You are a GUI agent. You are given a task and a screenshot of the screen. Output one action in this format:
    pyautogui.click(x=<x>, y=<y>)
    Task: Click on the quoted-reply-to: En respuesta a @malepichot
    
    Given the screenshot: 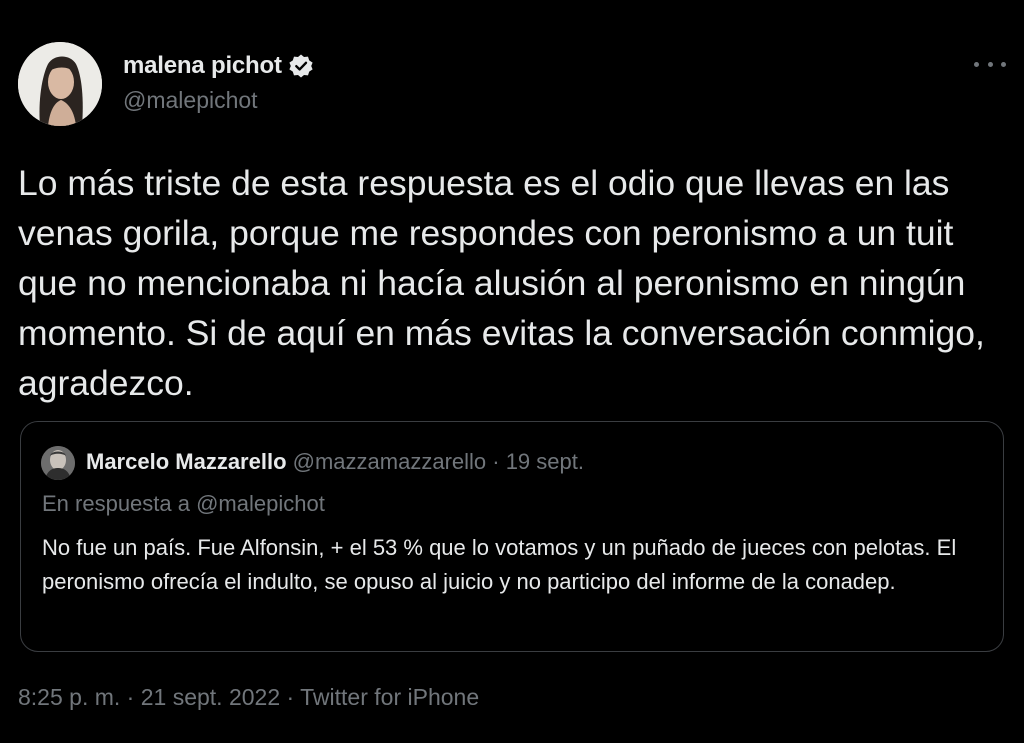 What is the action you would take?
    pyautogui.click(x=183, y=503)
    